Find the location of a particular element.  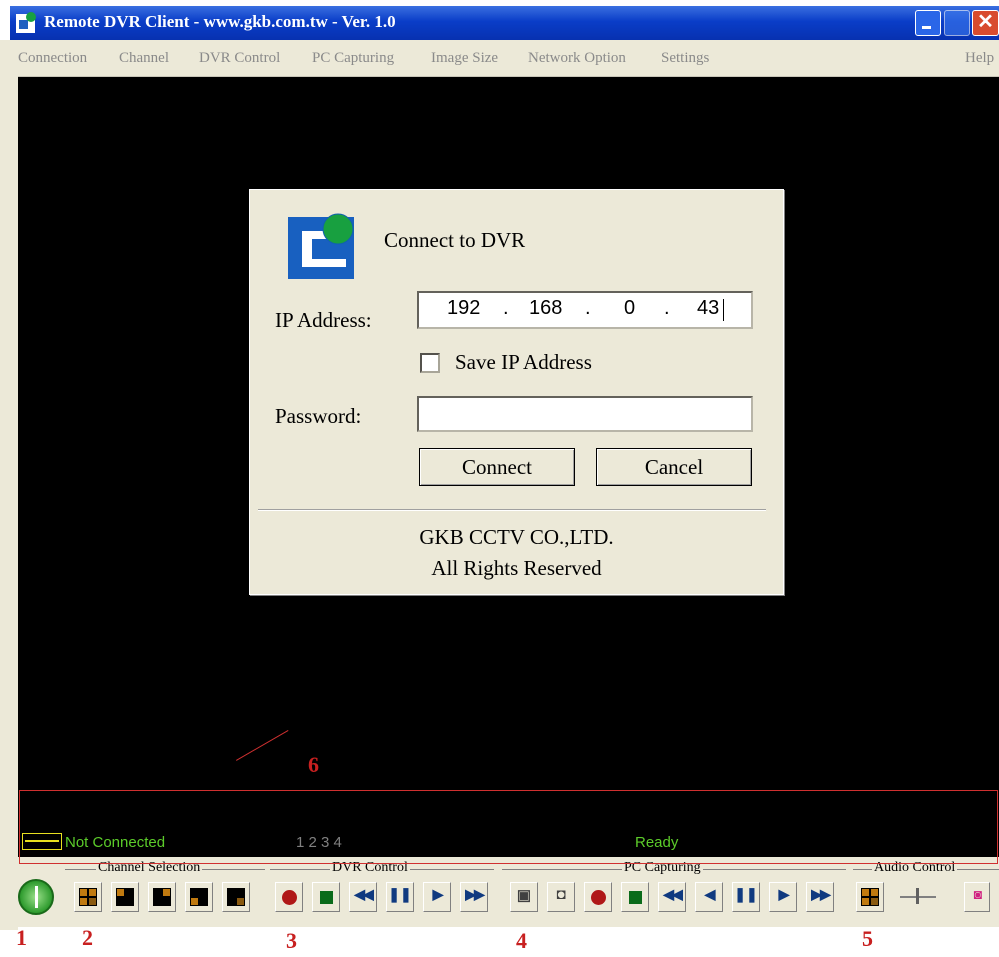

annotation-label-1: 1 is located at coordinates (21, 937).